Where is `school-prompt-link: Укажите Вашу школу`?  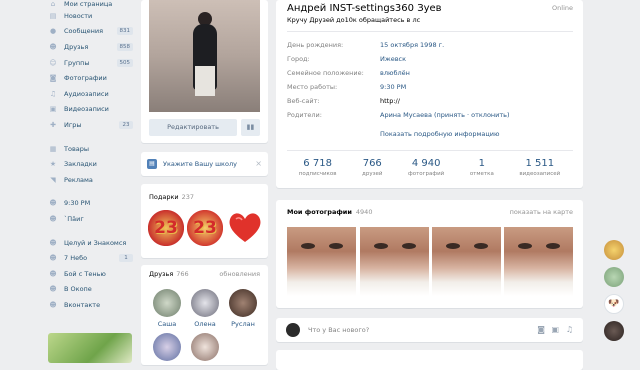 school-prompt-link: Укажите Вашу школу is located at coordinates (200, 164).